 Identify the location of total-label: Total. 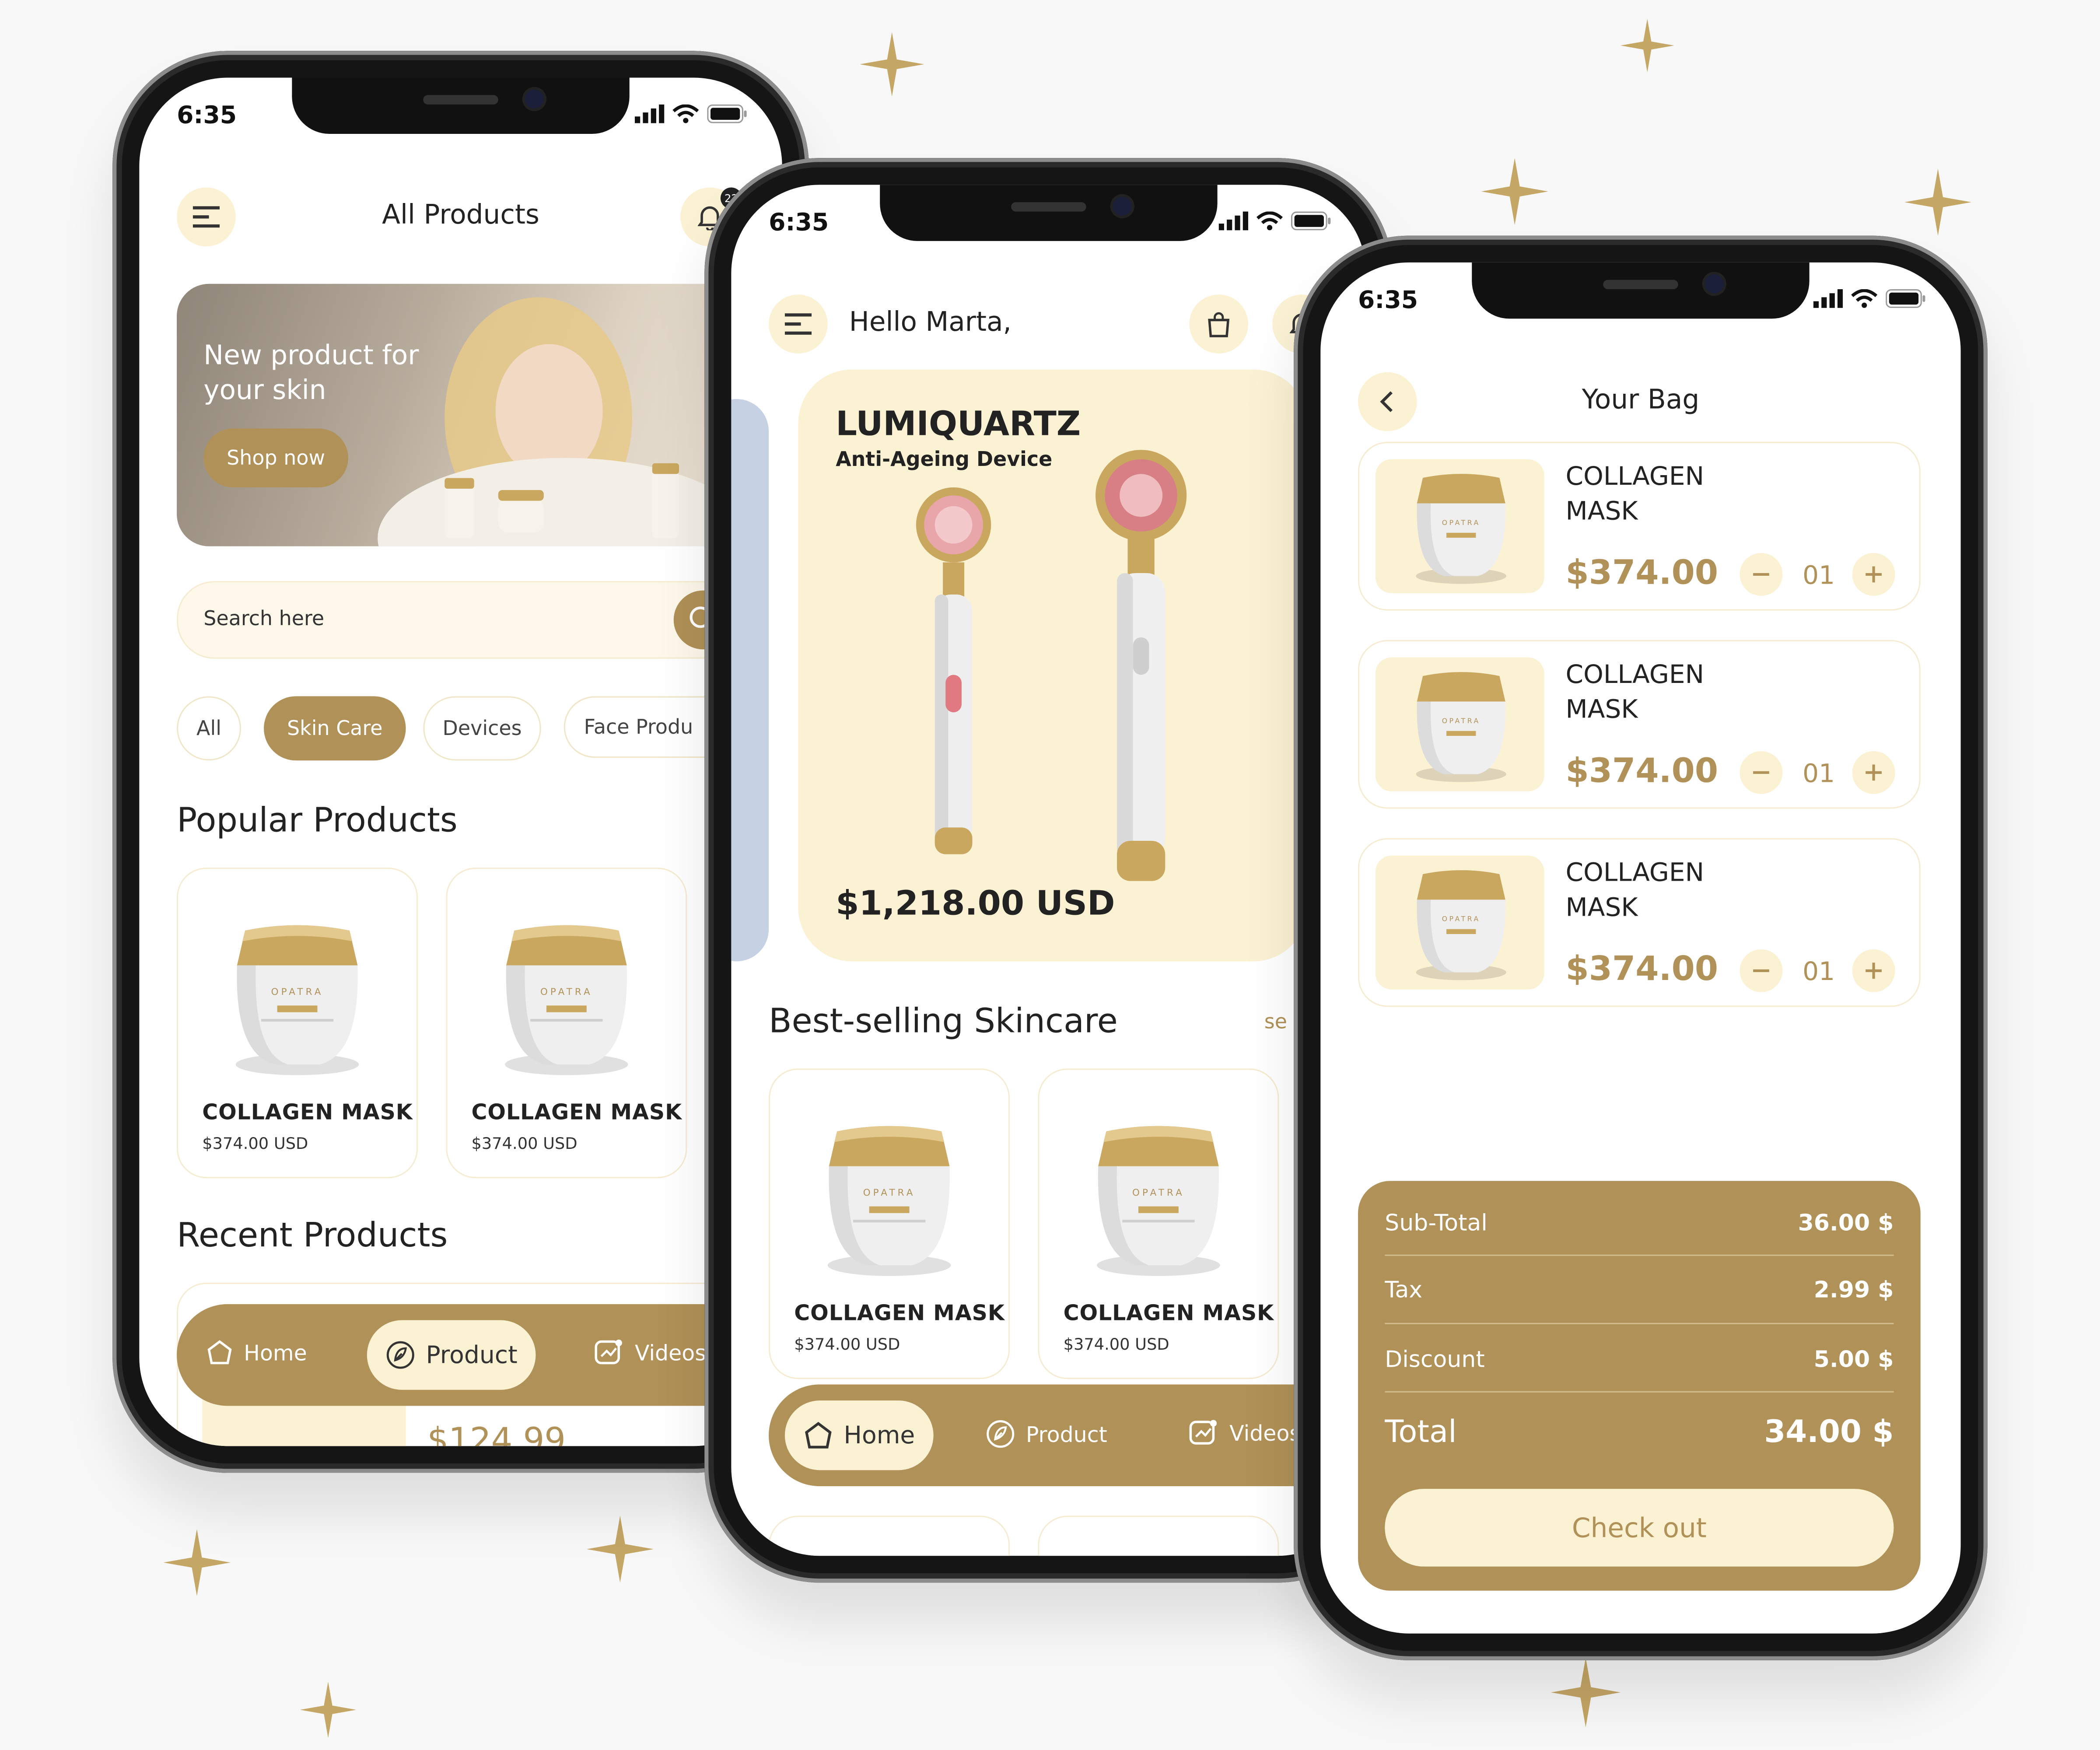
(1421, 1432).